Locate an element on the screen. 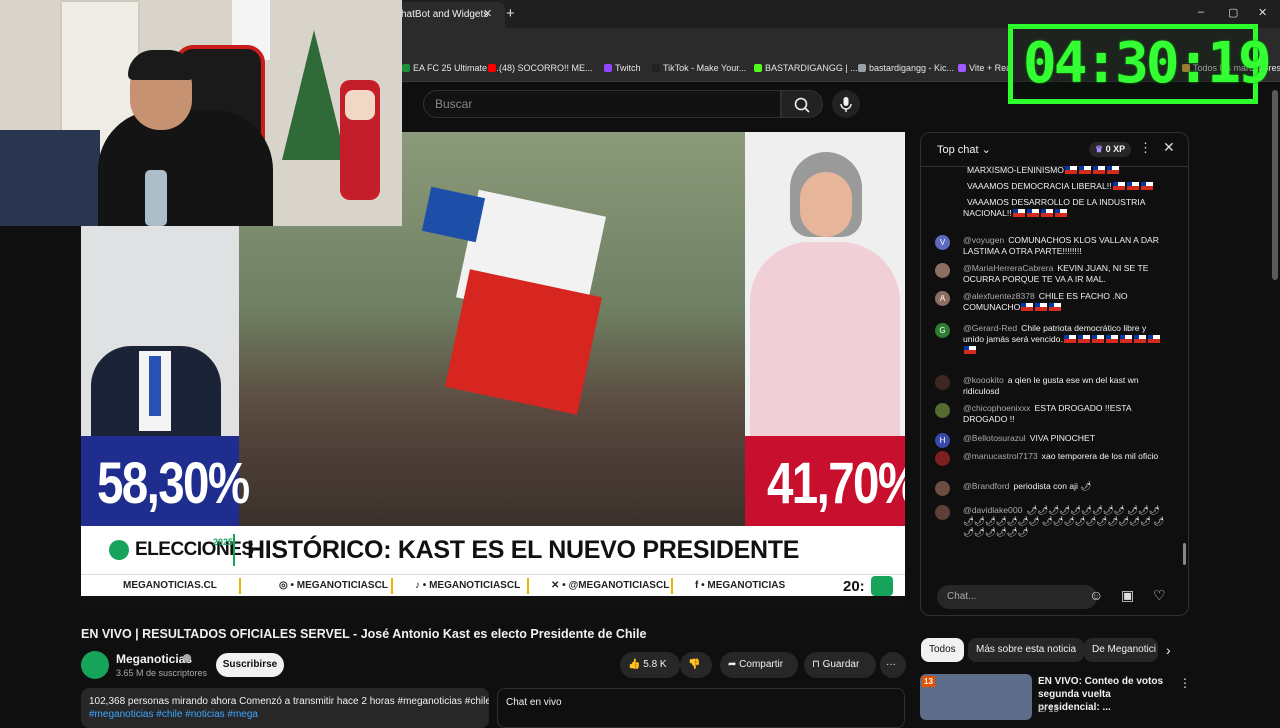 This screenshot has width=1280, height=728. chat-avatar: G is located at coordinates (942, 330).